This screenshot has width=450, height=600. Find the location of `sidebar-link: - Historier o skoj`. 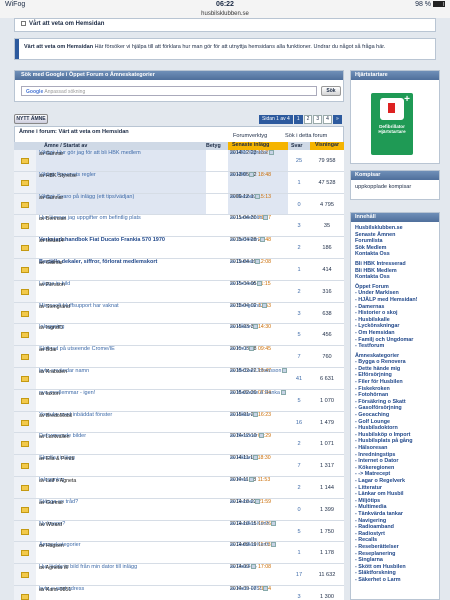

sidebar-link: - Historier o skoj is located at coordinates (395, 313).